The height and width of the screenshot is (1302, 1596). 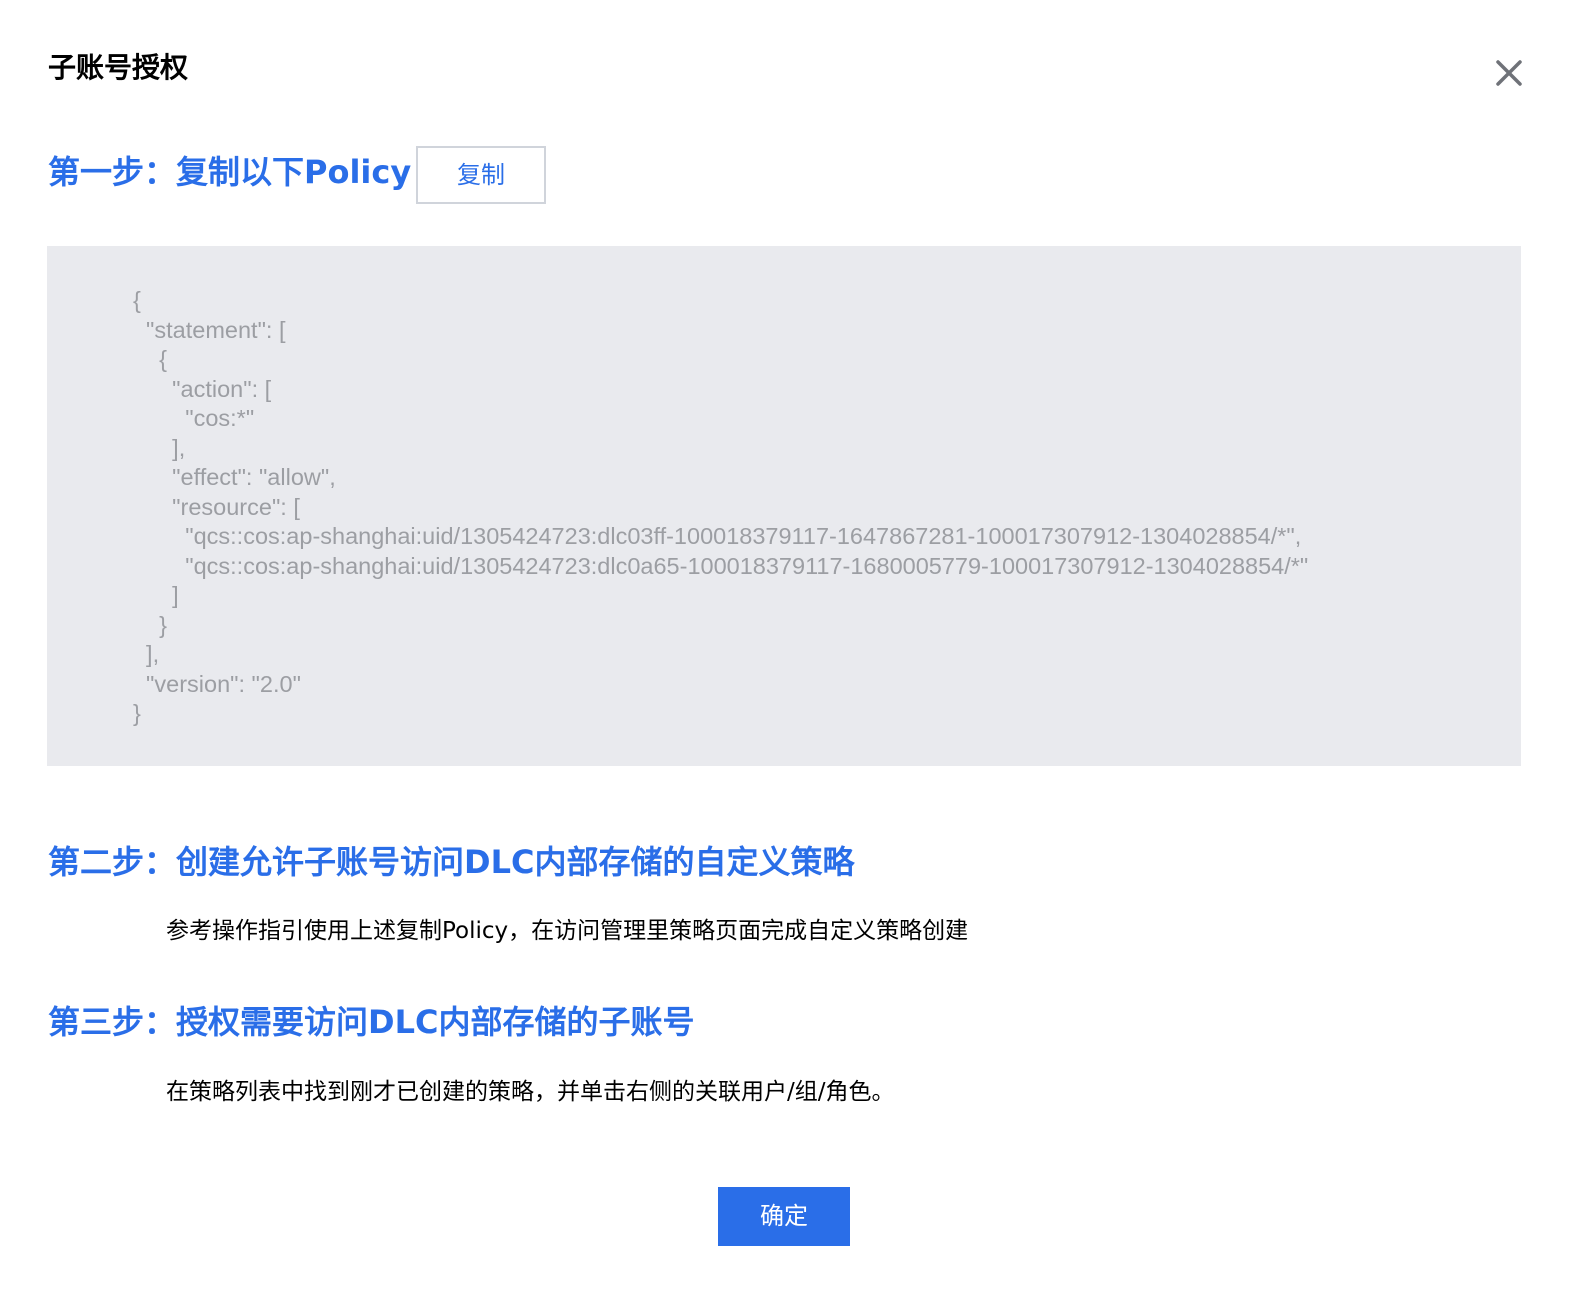 I want to click on confirm-button: 确定, so click(x=784, y=1216).